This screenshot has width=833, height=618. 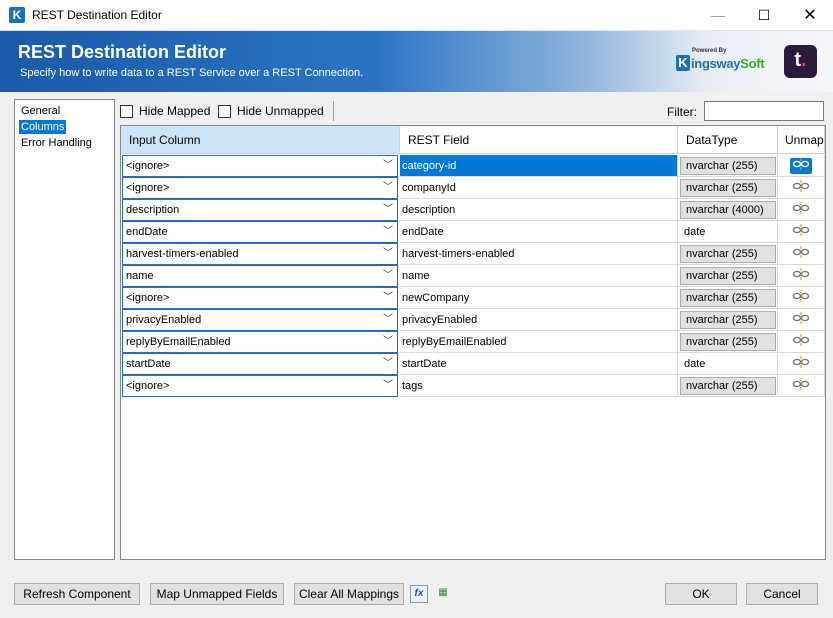 What do you see at coordinates (539, 320) in the screenshot?
I see `rest-field-cell: privacyEnabled` at bounding box center [539, 320].